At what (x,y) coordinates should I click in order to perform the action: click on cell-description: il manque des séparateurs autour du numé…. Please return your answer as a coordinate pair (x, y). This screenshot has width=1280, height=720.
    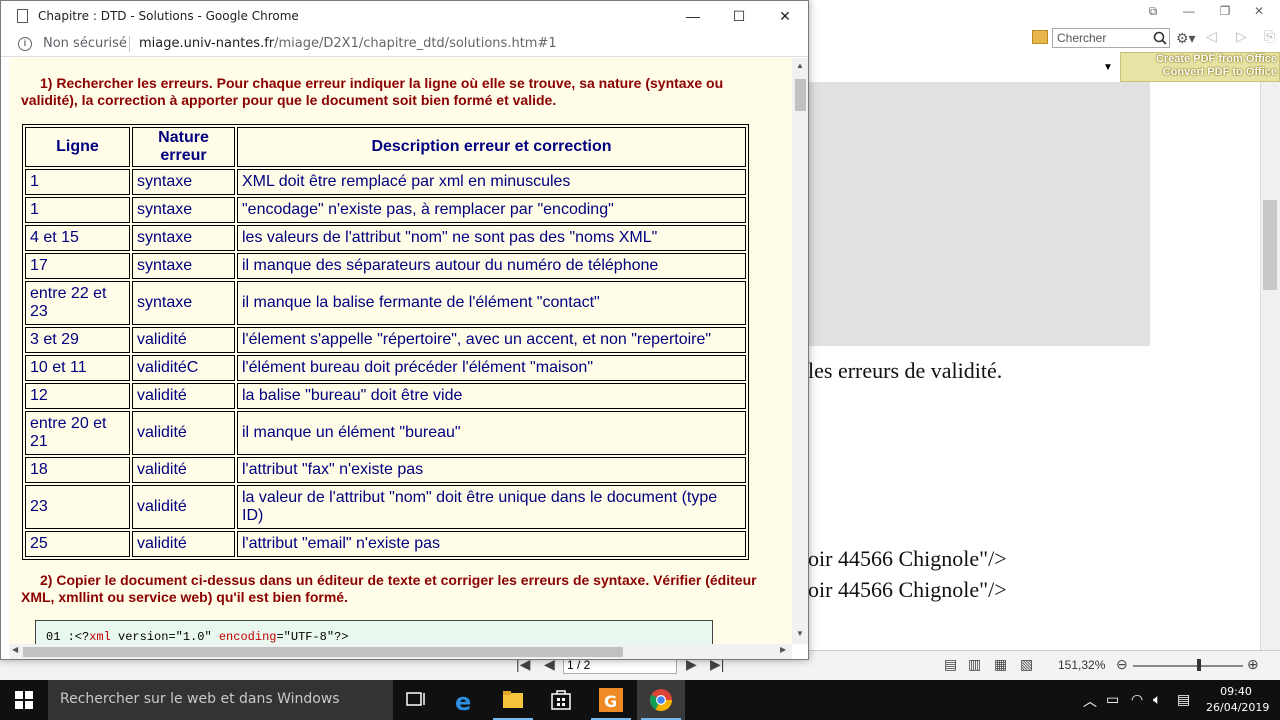
    Looking at the image, I should click on (491, 266).